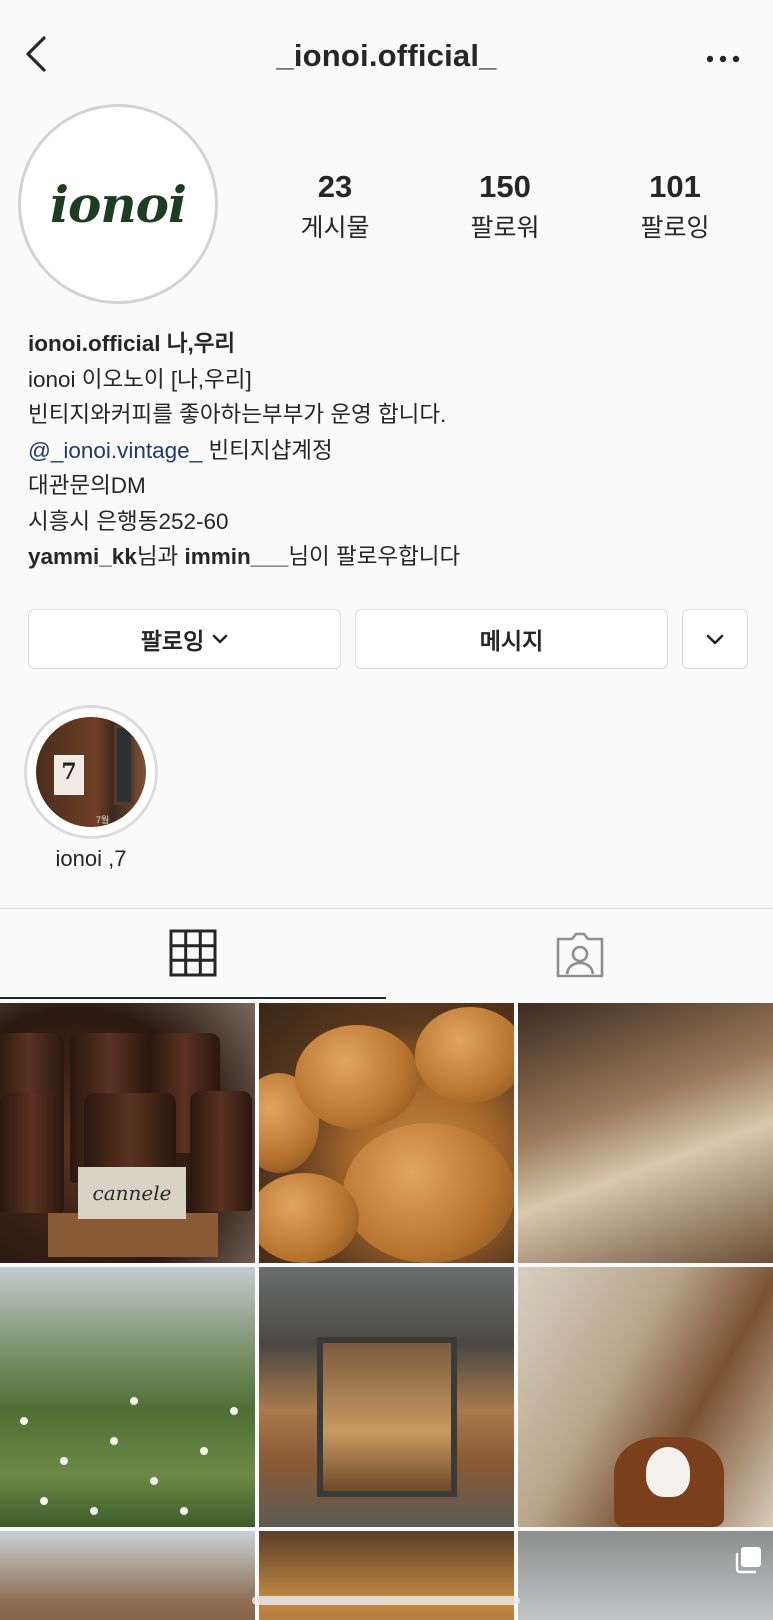  I want to click on profile-header: _ionoi.official_, so click(386, 55).